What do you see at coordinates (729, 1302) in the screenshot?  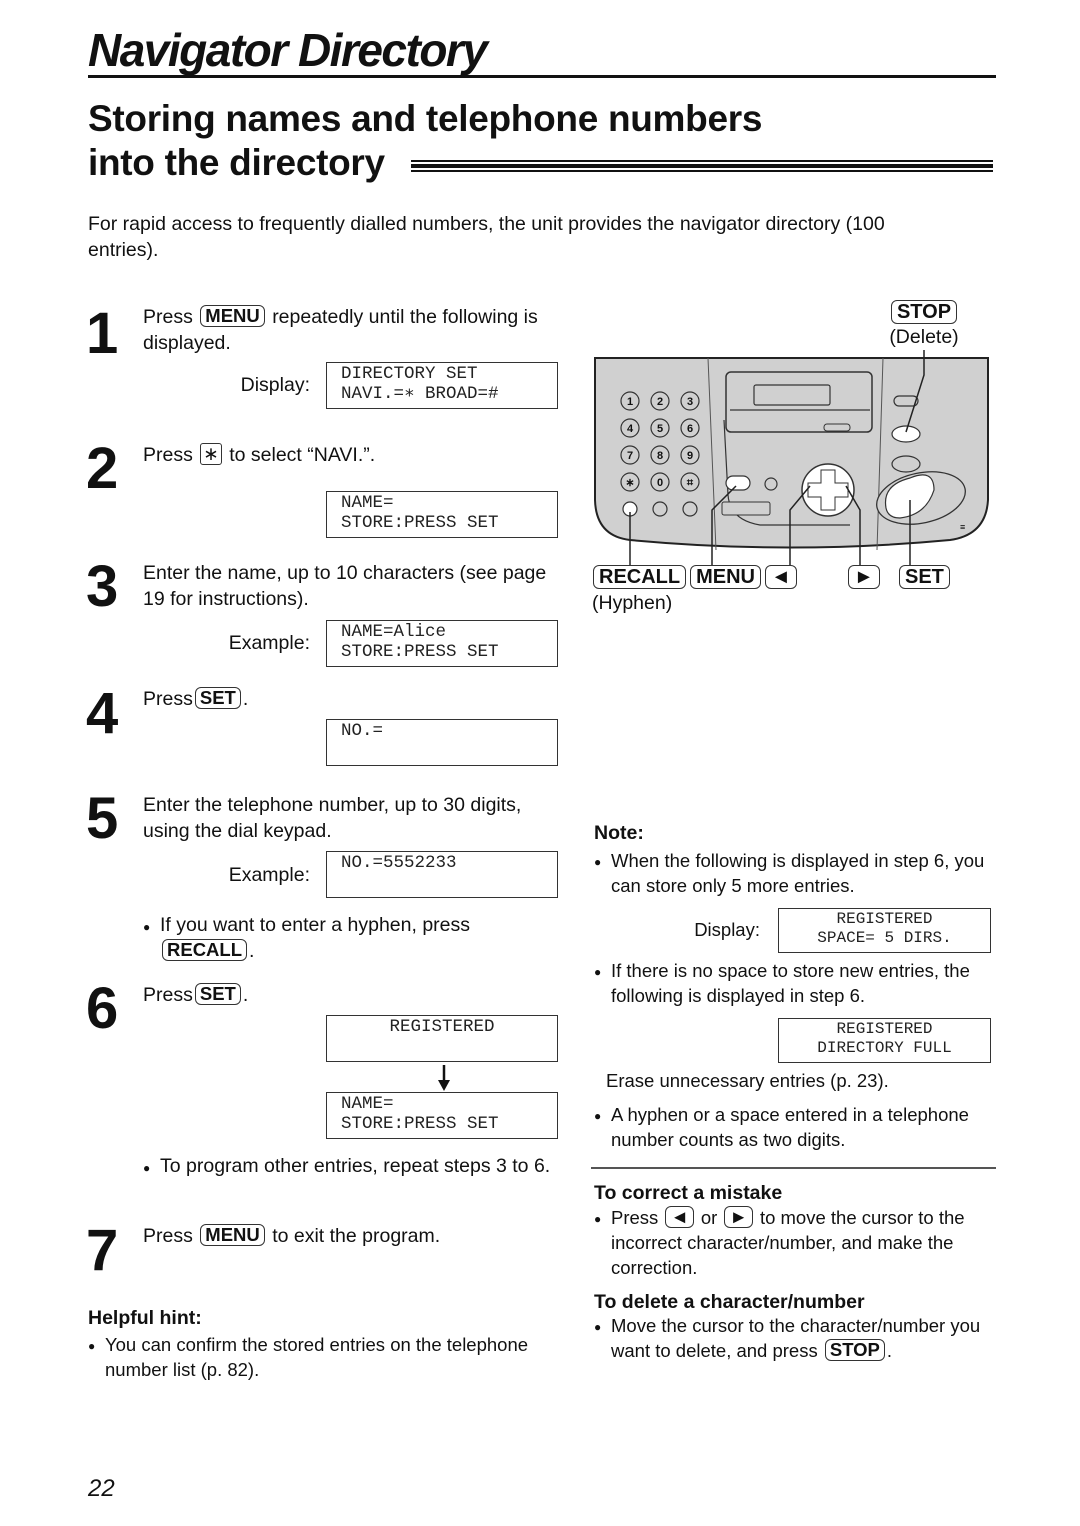 I see `delete-char-heading: To delete a character/number` at bounding box center [729, 1302].